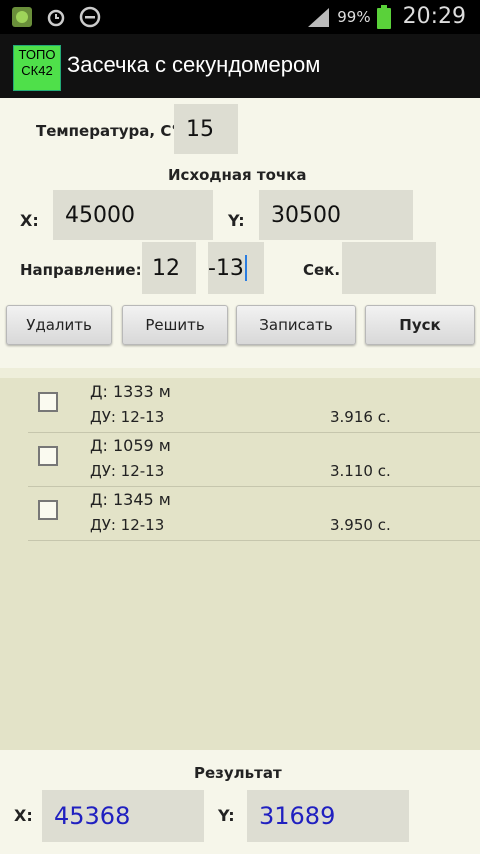 This screenshot has width=480, height=854. I want to click on logo-line2: СК42, so click(37, 70).